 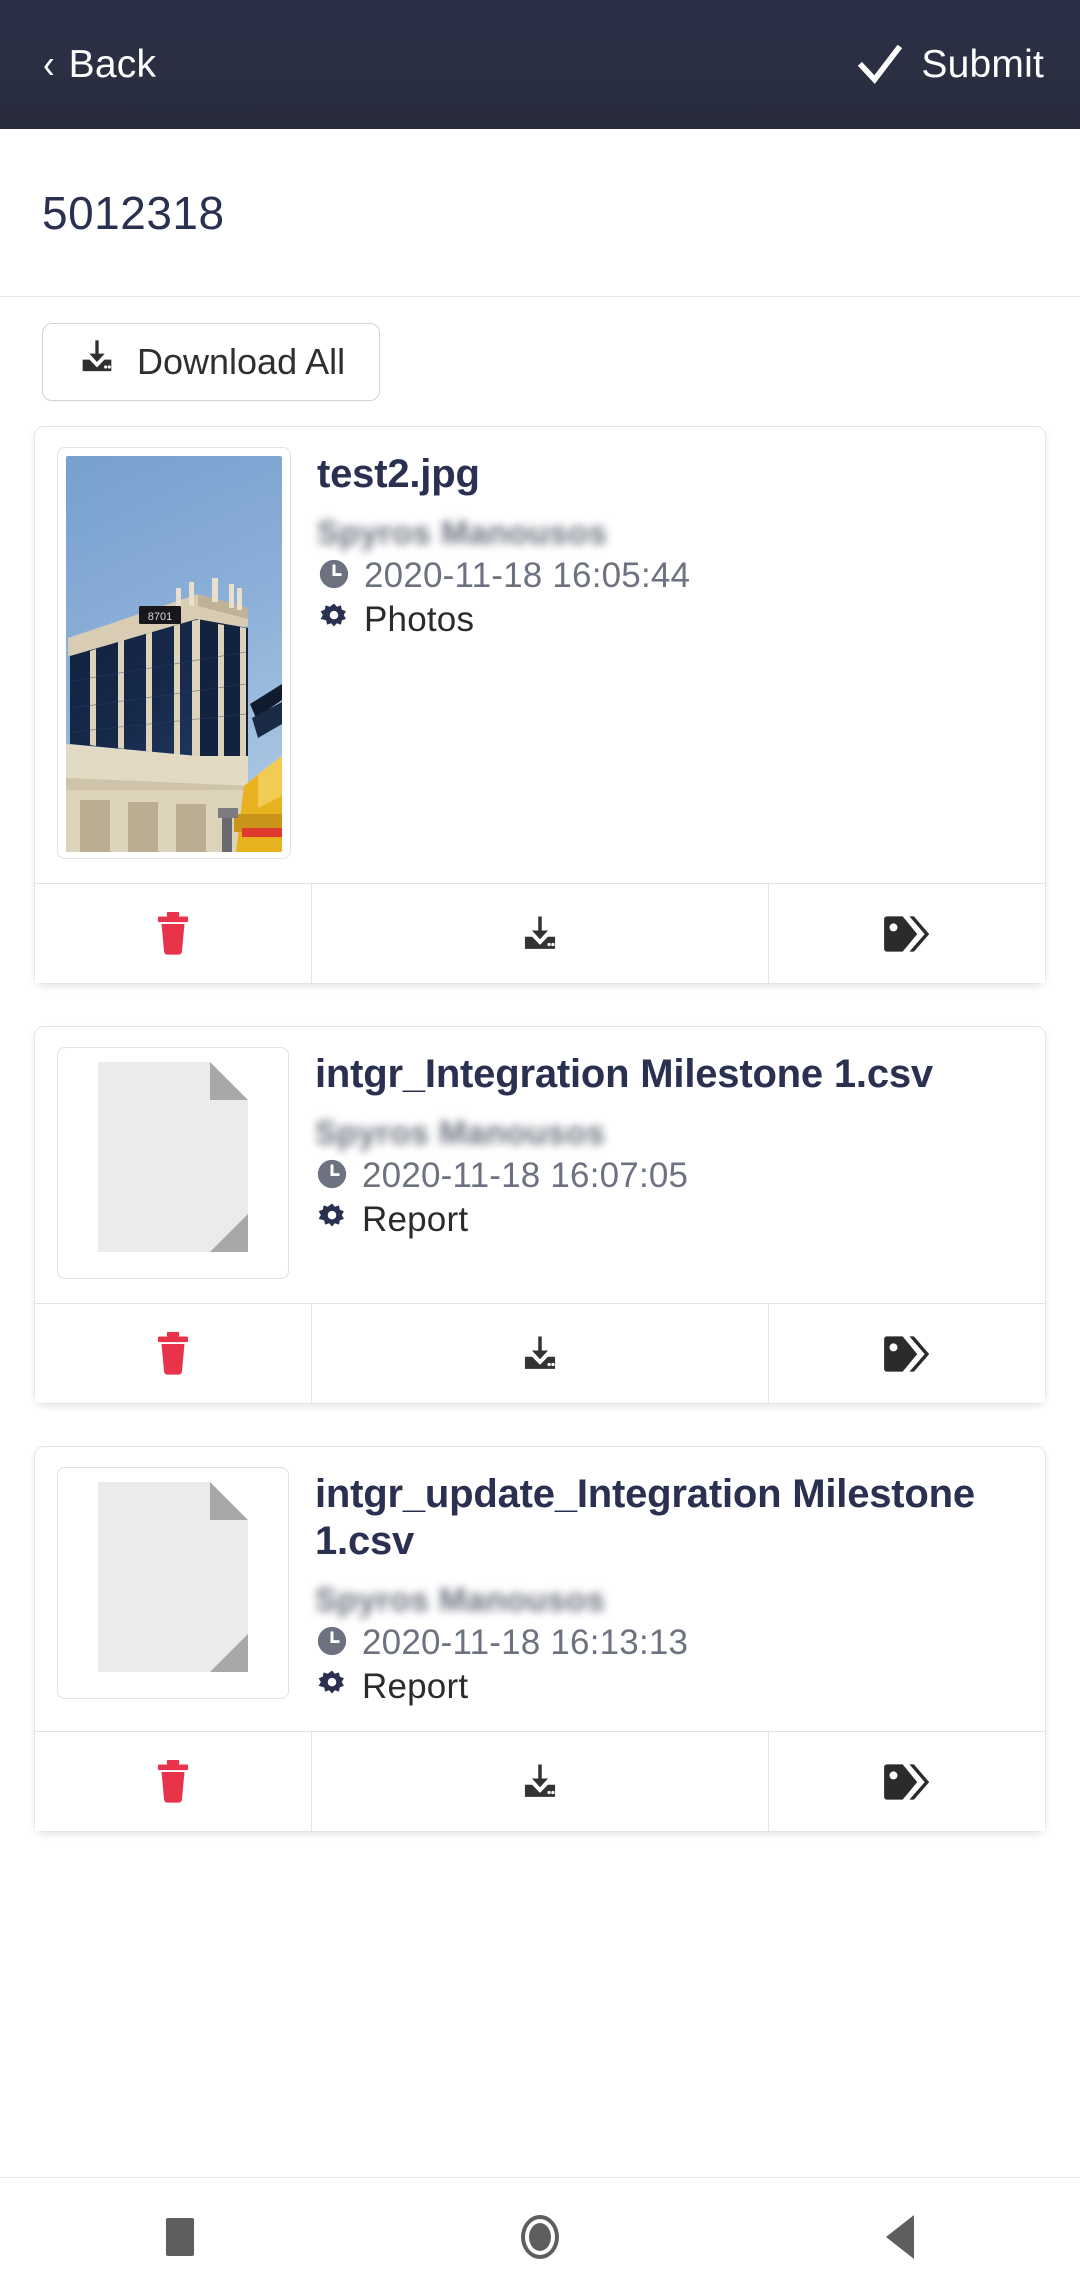 I want to click on attachment-file-name: test2.jpg, so click(x=398, y=474).